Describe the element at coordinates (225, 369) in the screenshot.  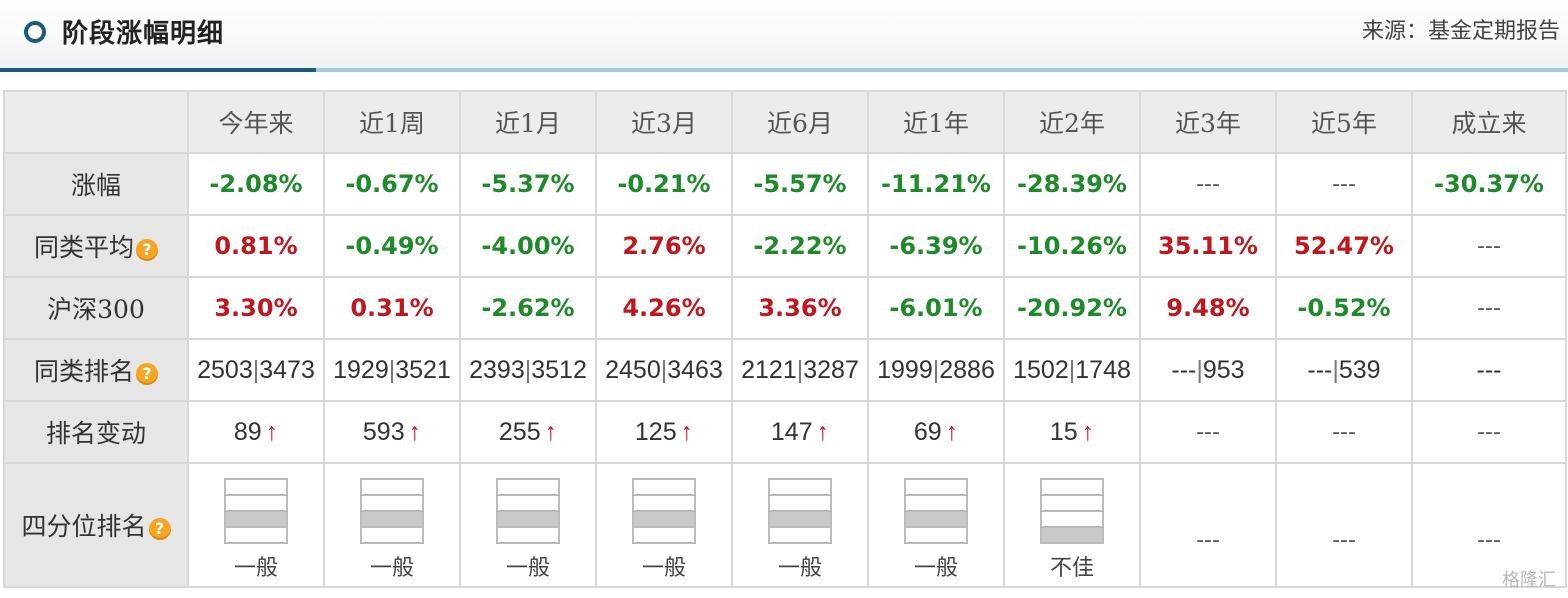
I see `rank-value: 2503` at that location.